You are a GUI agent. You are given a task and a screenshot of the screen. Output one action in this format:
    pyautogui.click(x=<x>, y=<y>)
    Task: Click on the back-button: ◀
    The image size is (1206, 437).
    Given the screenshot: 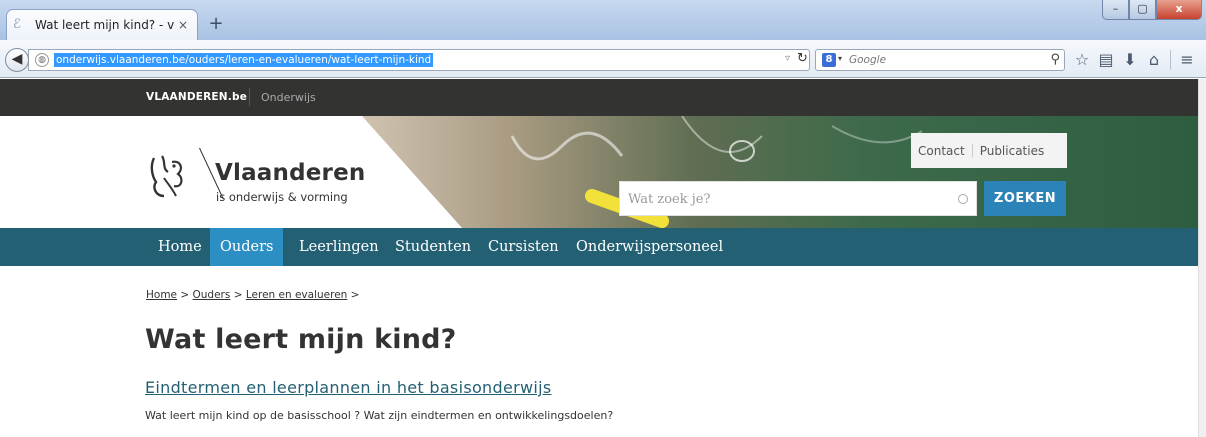 What is the action you would take?
    pyautogui.click(x=17, y=60)
    